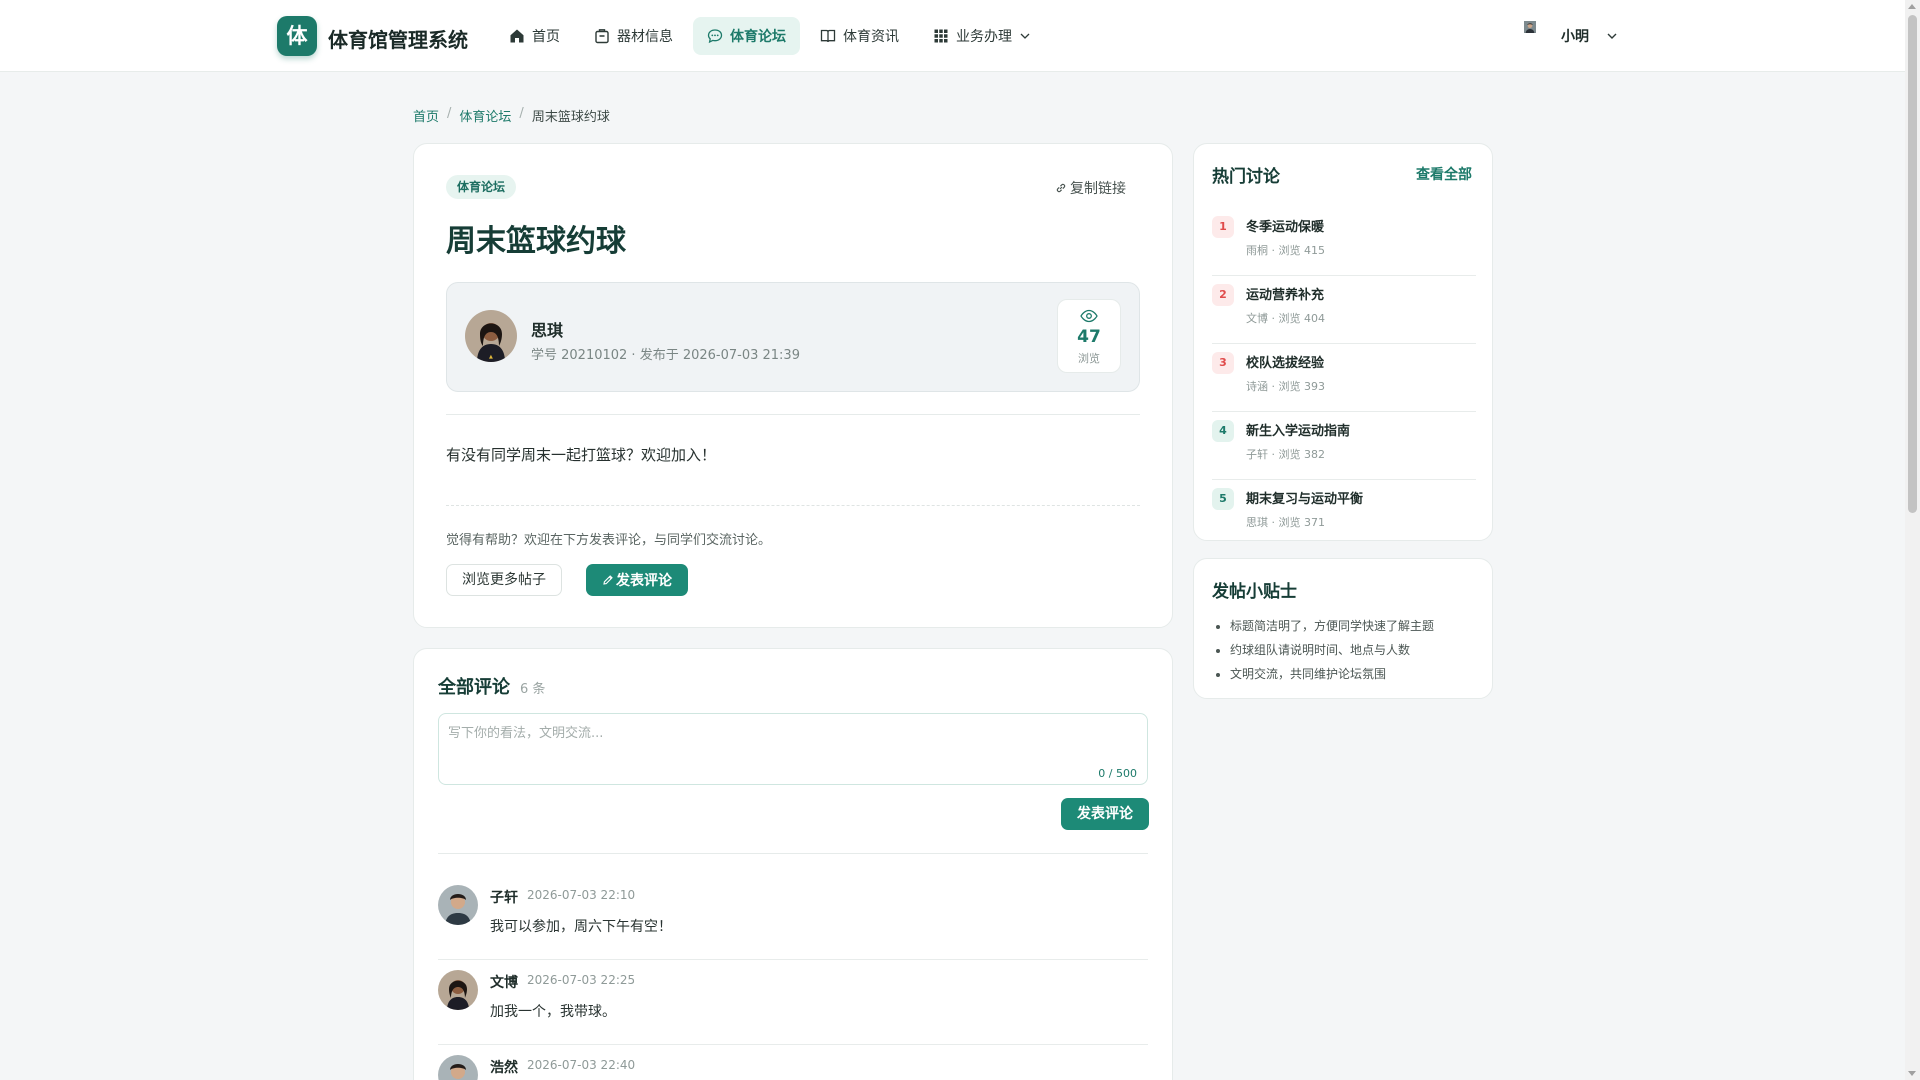 The height and width of the screenshot is (1080, 1920). What do you see at coordinates (1912, 1073) in the screenshot?
I see `scroll-down-arrow` at bounding box center [1912, 1073].